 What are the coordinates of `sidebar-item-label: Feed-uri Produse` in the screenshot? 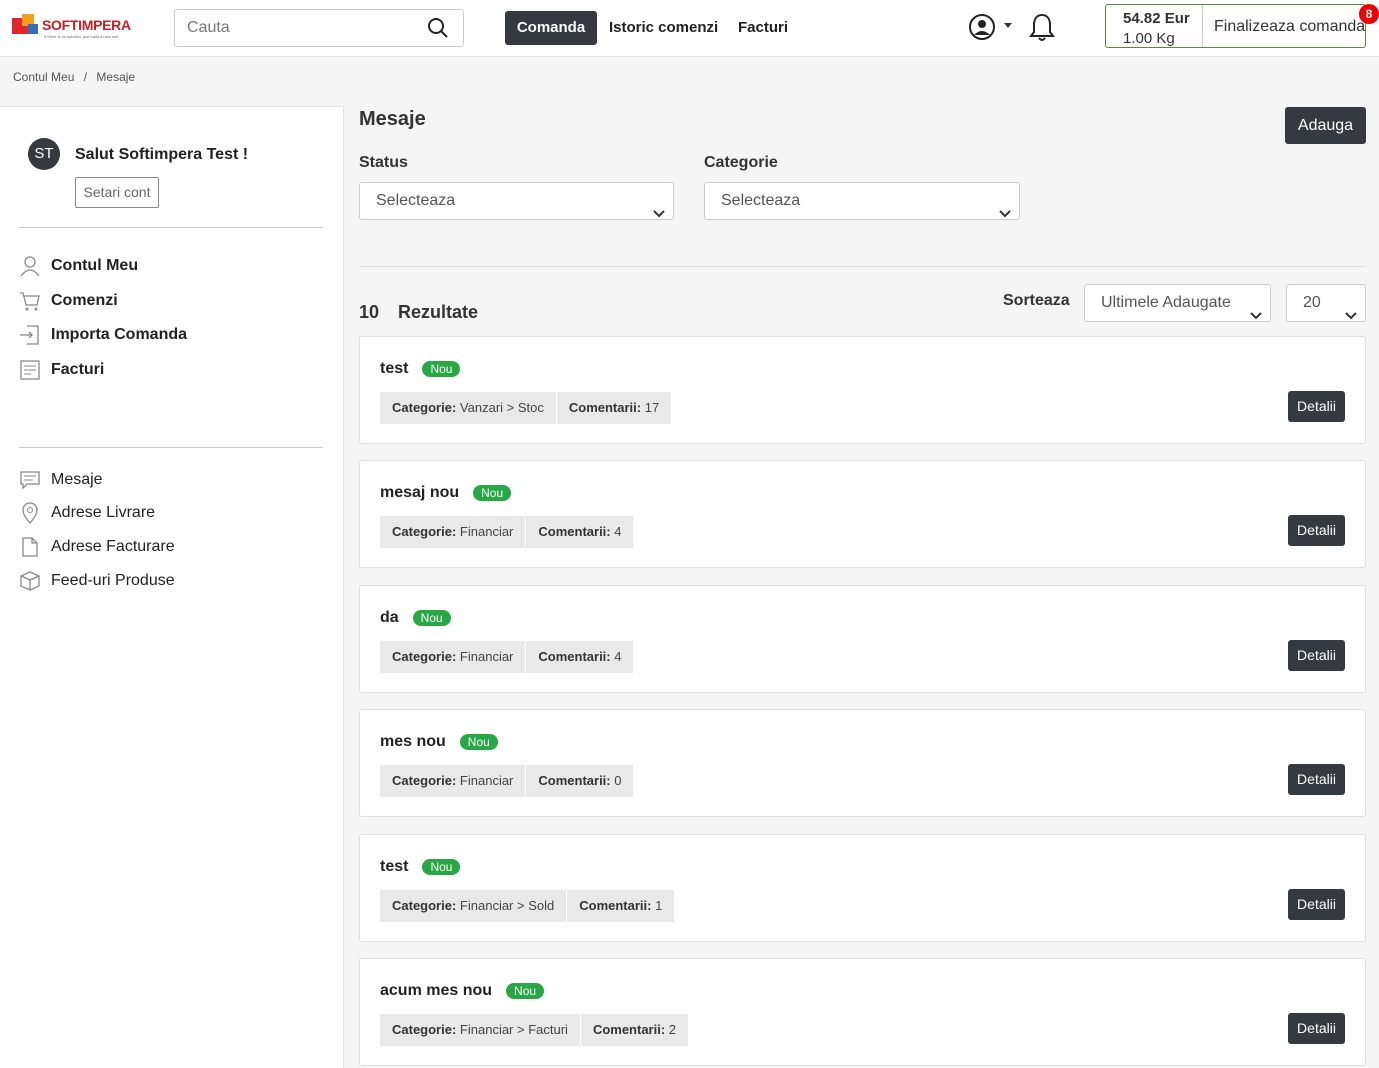 It's located at (113, 580).